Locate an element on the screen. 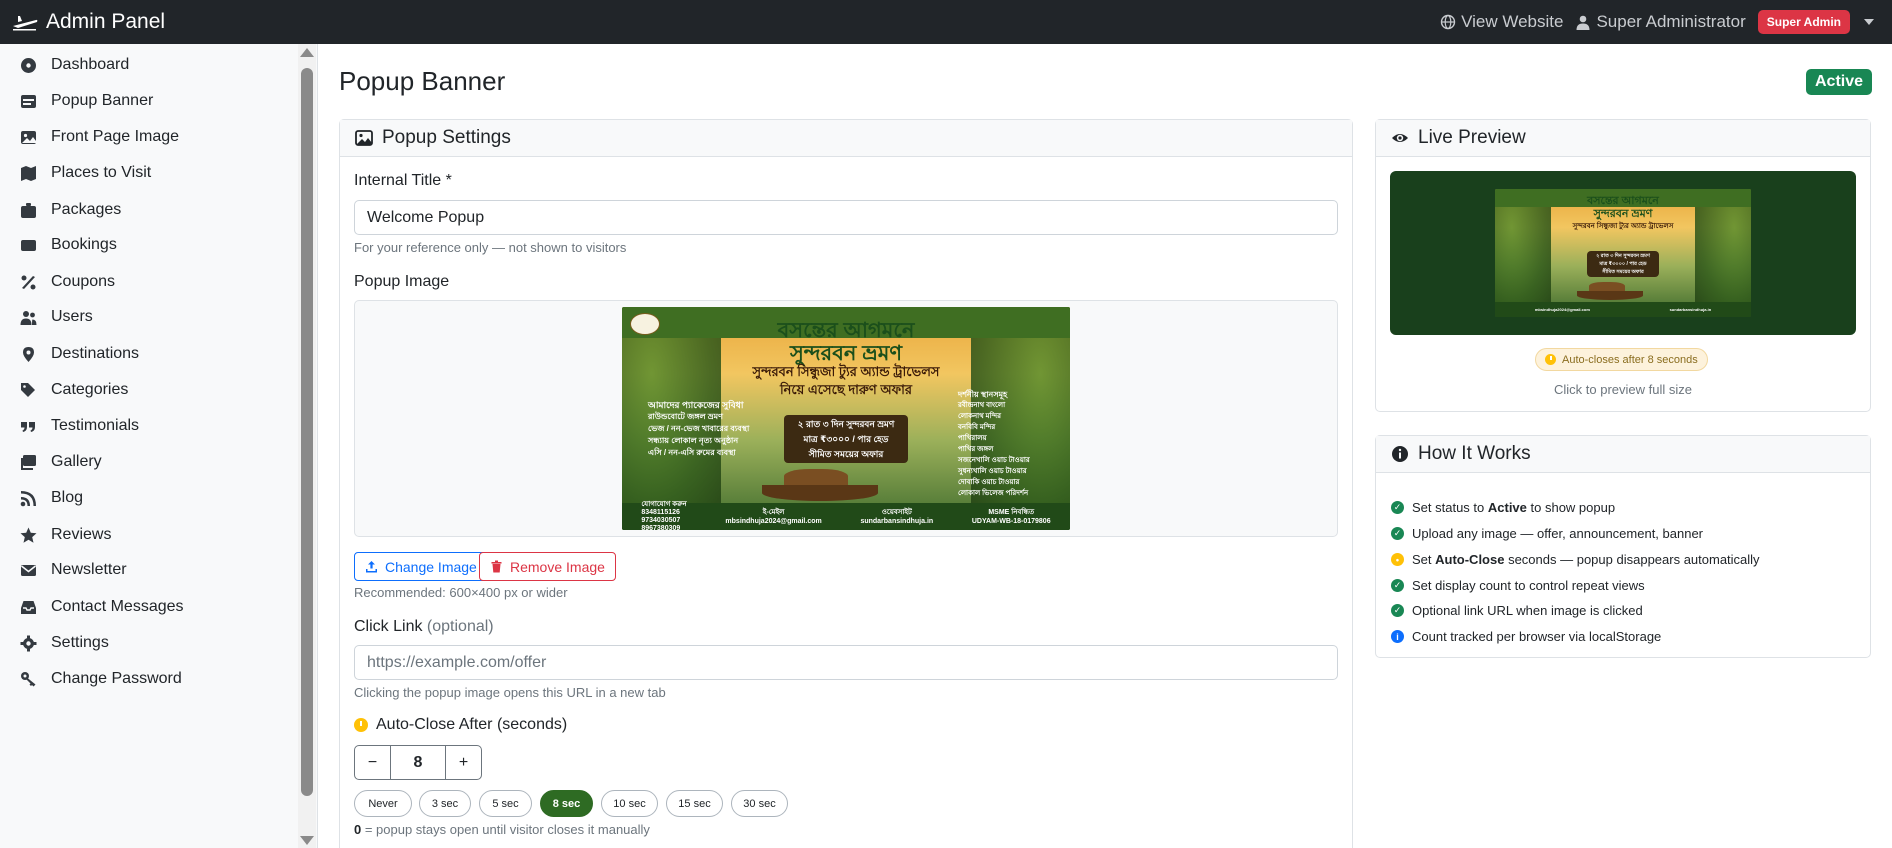 The height and width of the screenshot is (848, 1892). sidebar-item-categories: Categories is located at coordinates (74, 390).